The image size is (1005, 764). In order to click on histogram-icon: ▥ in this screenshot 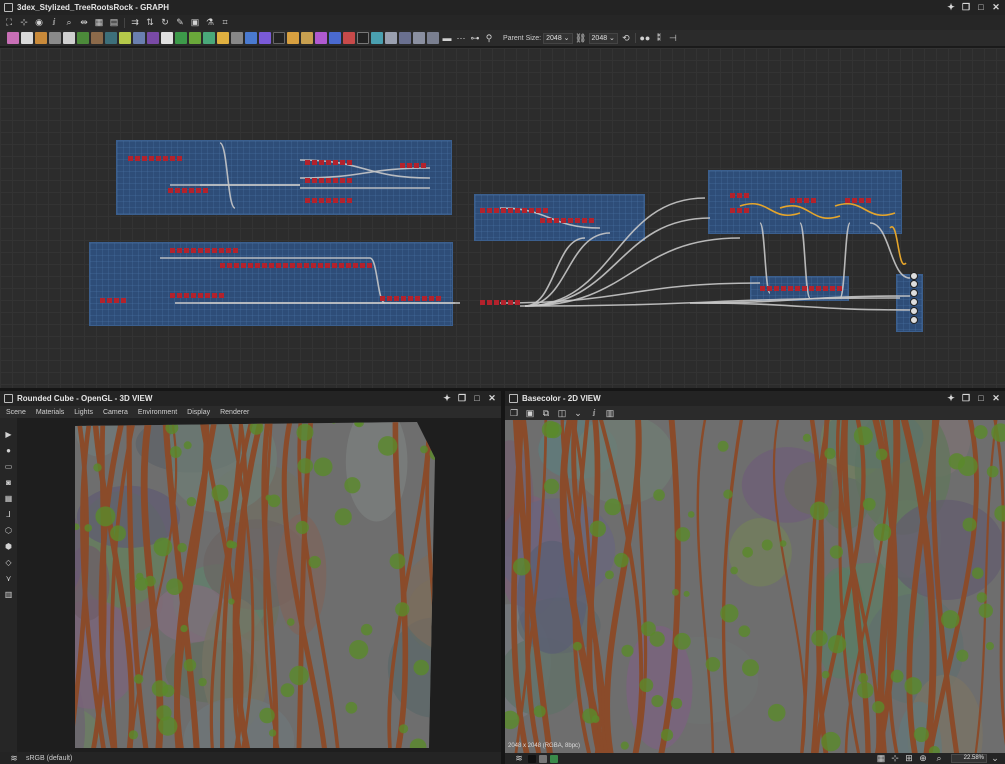, I will do `click(610, 413)`.